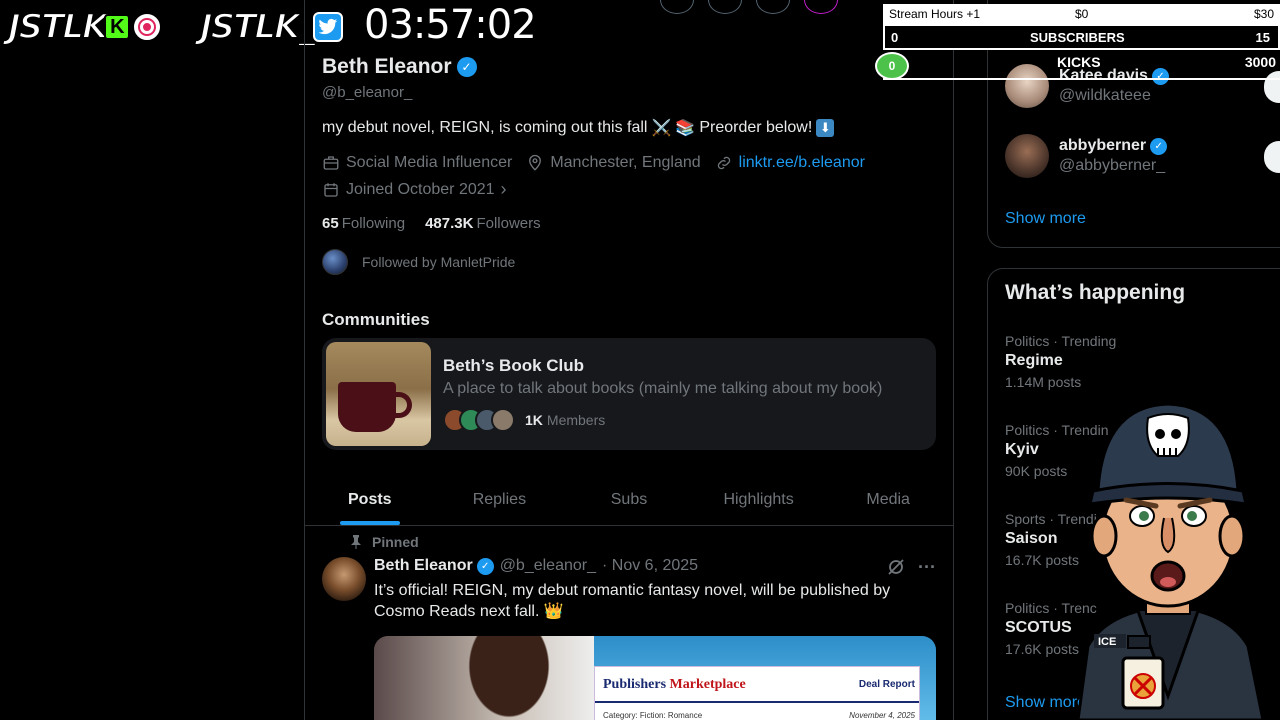  What do you see at coordinates (749, 7) in the screenshot?
I see `profile-action-buttons` at bounding box center [749, 7].